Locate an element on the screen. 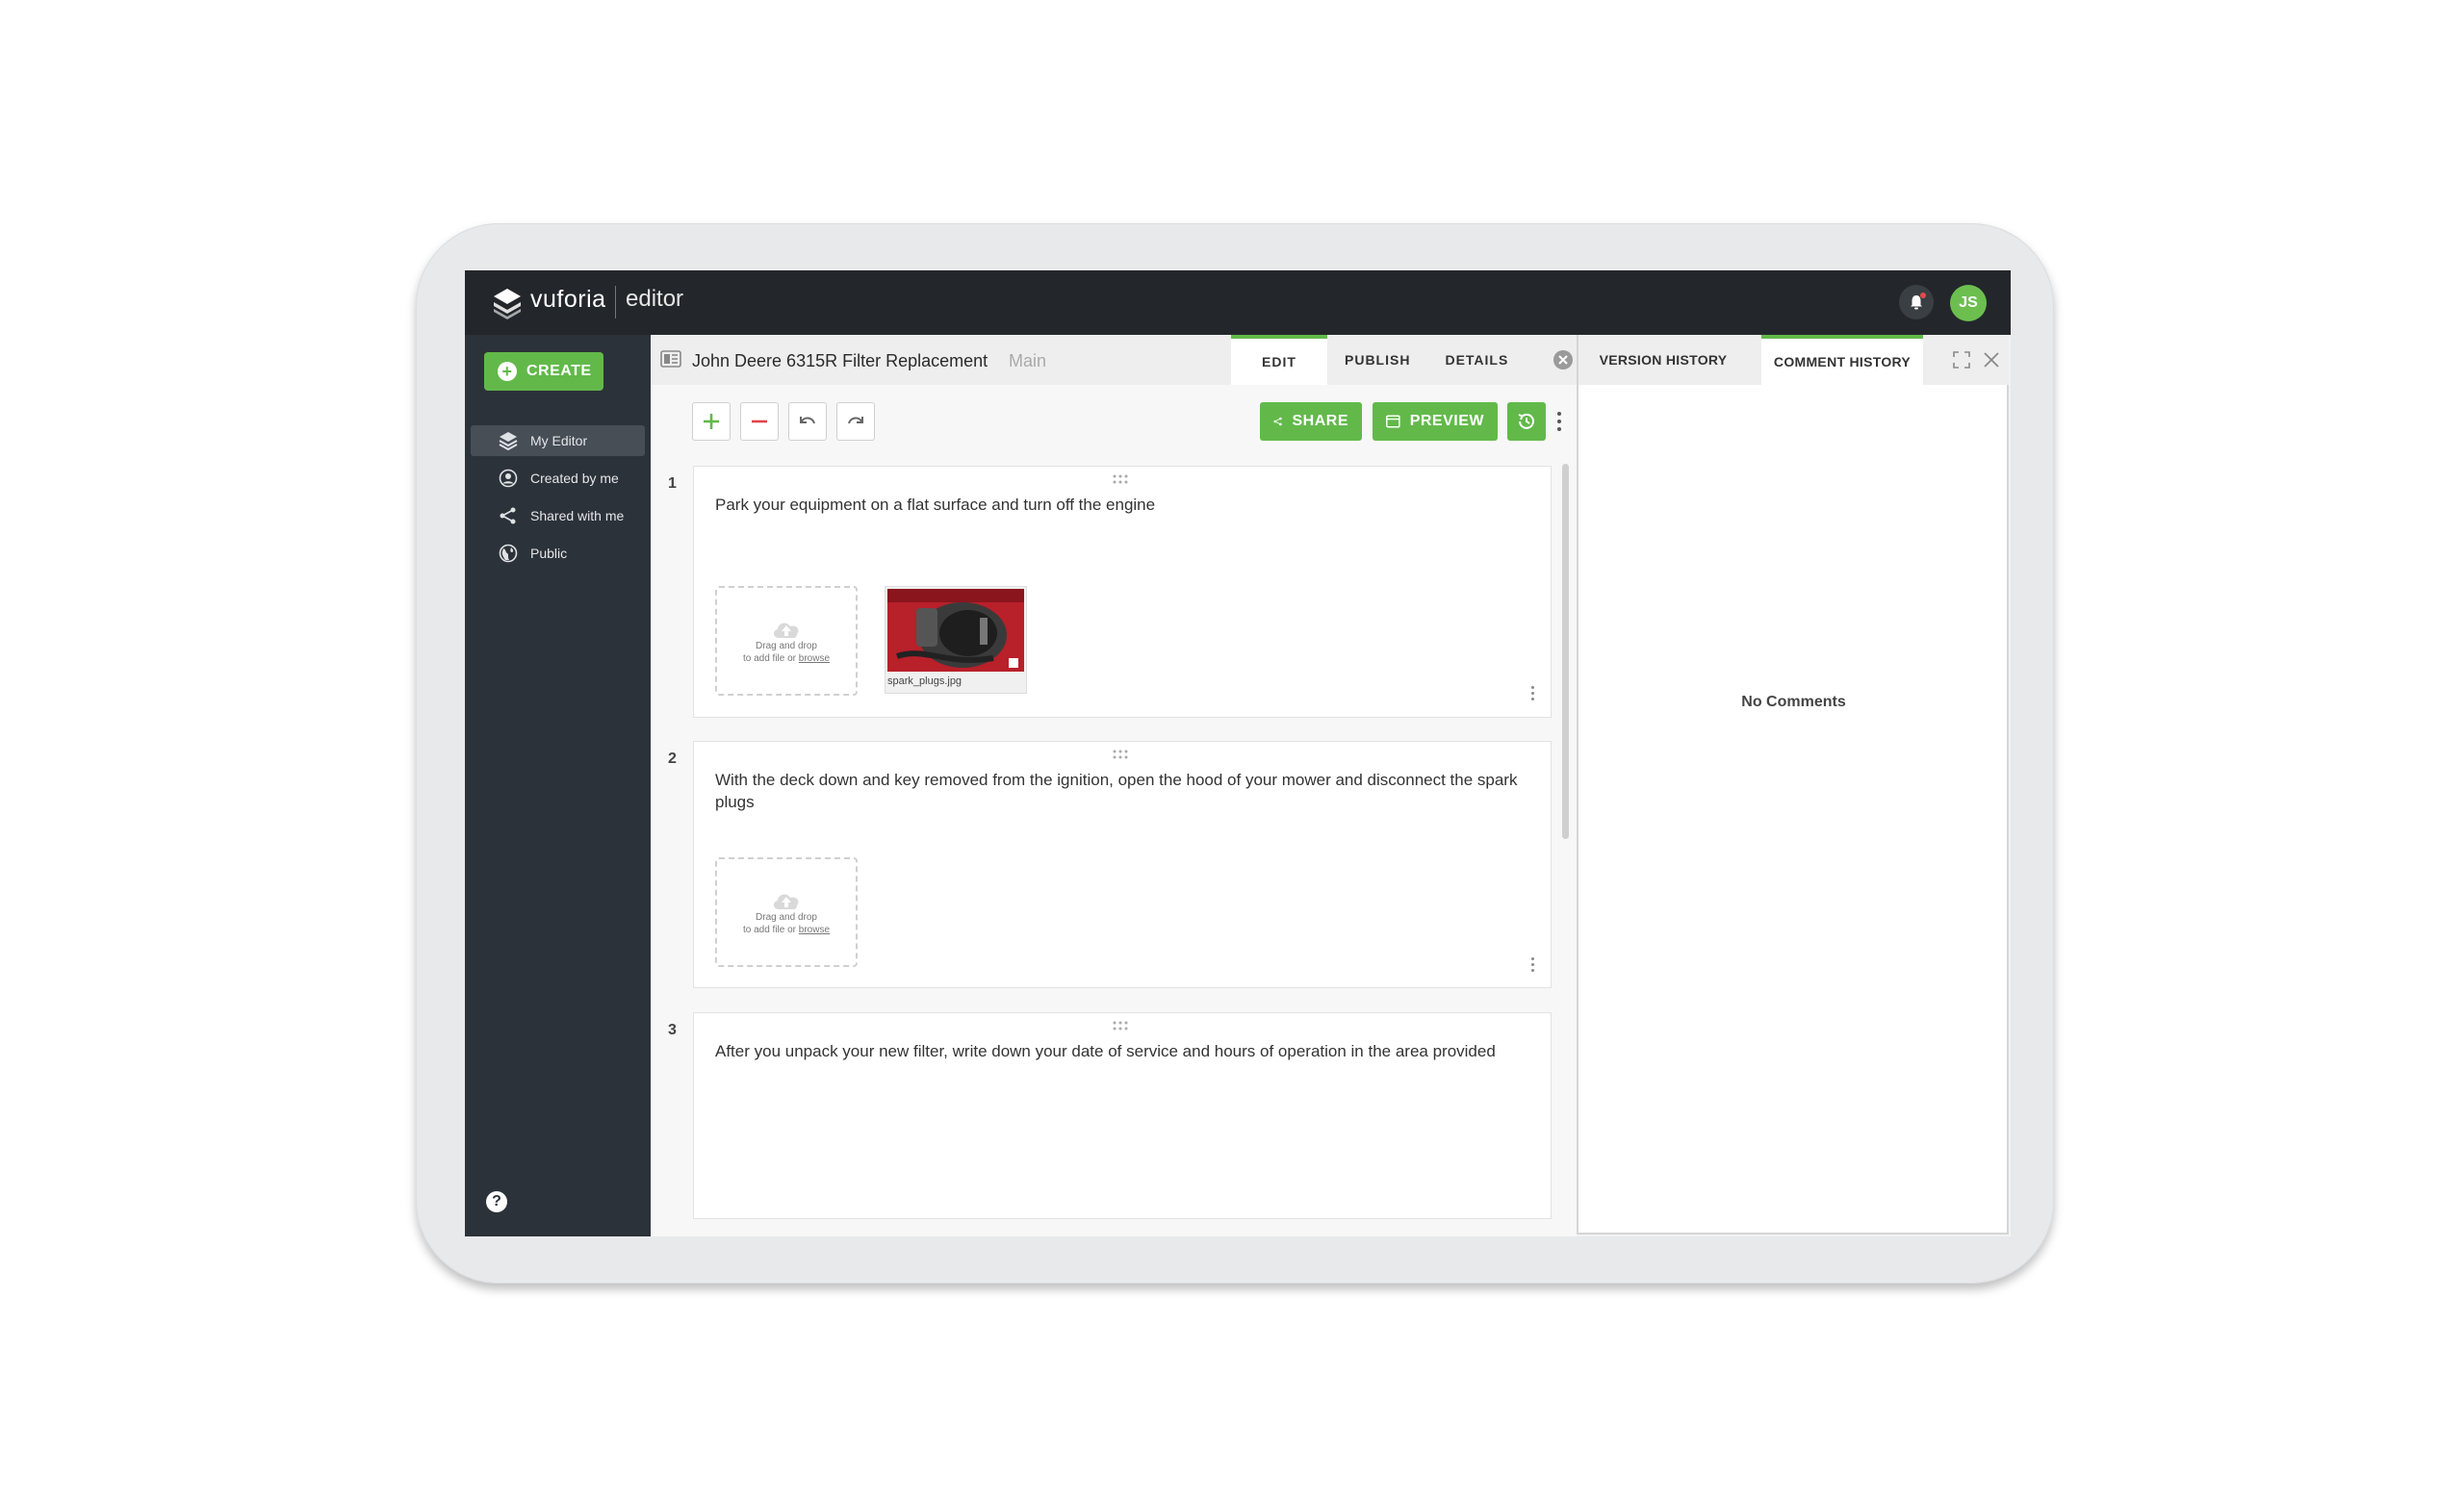  sidebar-item-label: Public is located at coordinates (549, 553).